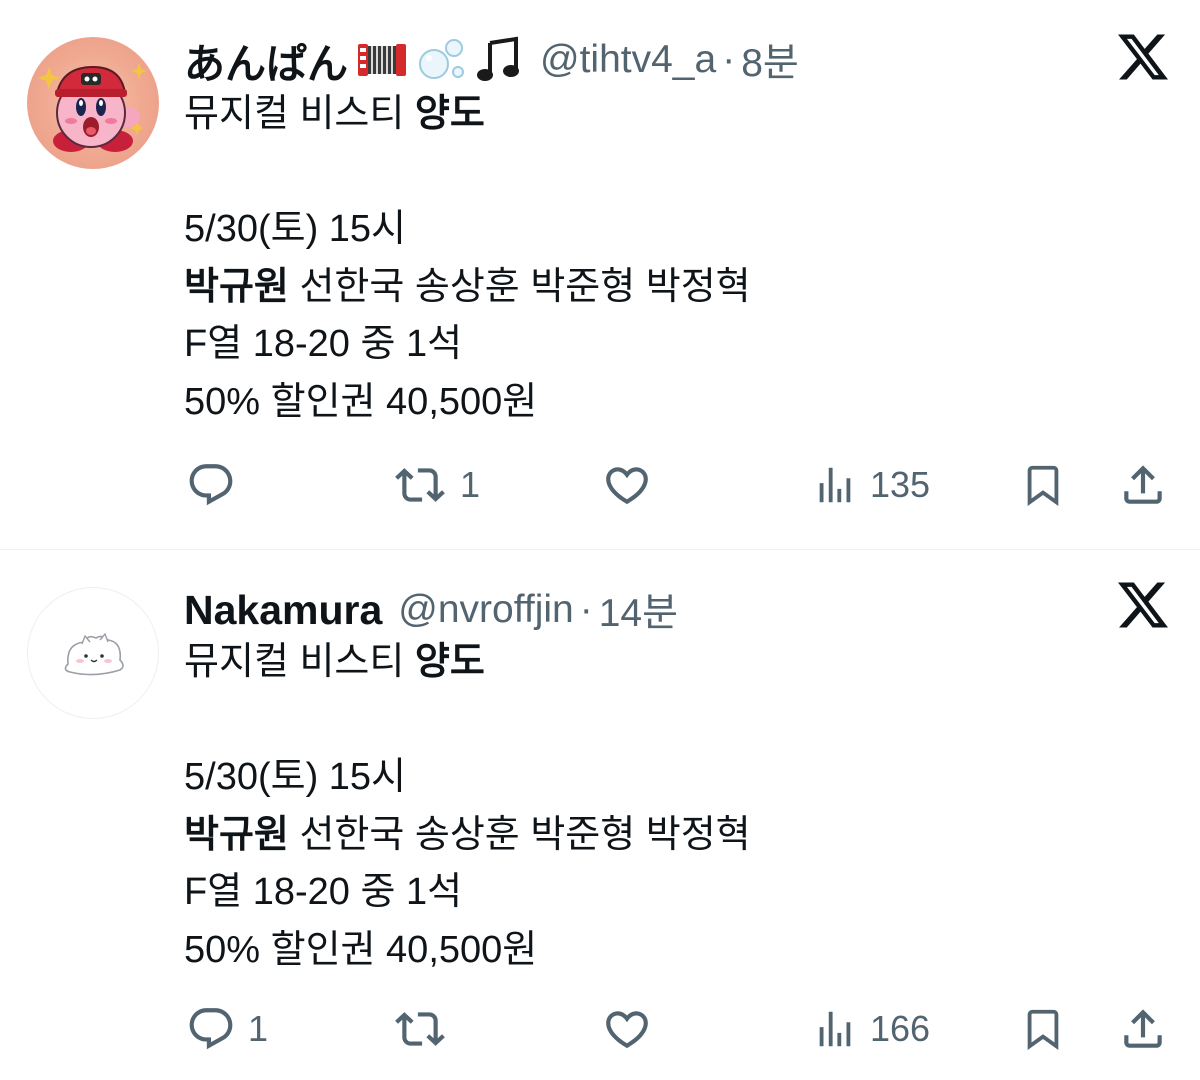  I want to click on tweet-actions: 1 166, so click(600, 1029).